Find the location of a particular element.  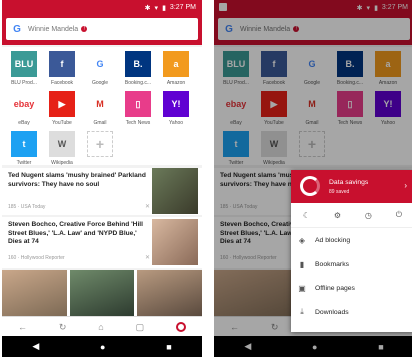

wifi-icon: ▾ is located at coordinates (156, 8).